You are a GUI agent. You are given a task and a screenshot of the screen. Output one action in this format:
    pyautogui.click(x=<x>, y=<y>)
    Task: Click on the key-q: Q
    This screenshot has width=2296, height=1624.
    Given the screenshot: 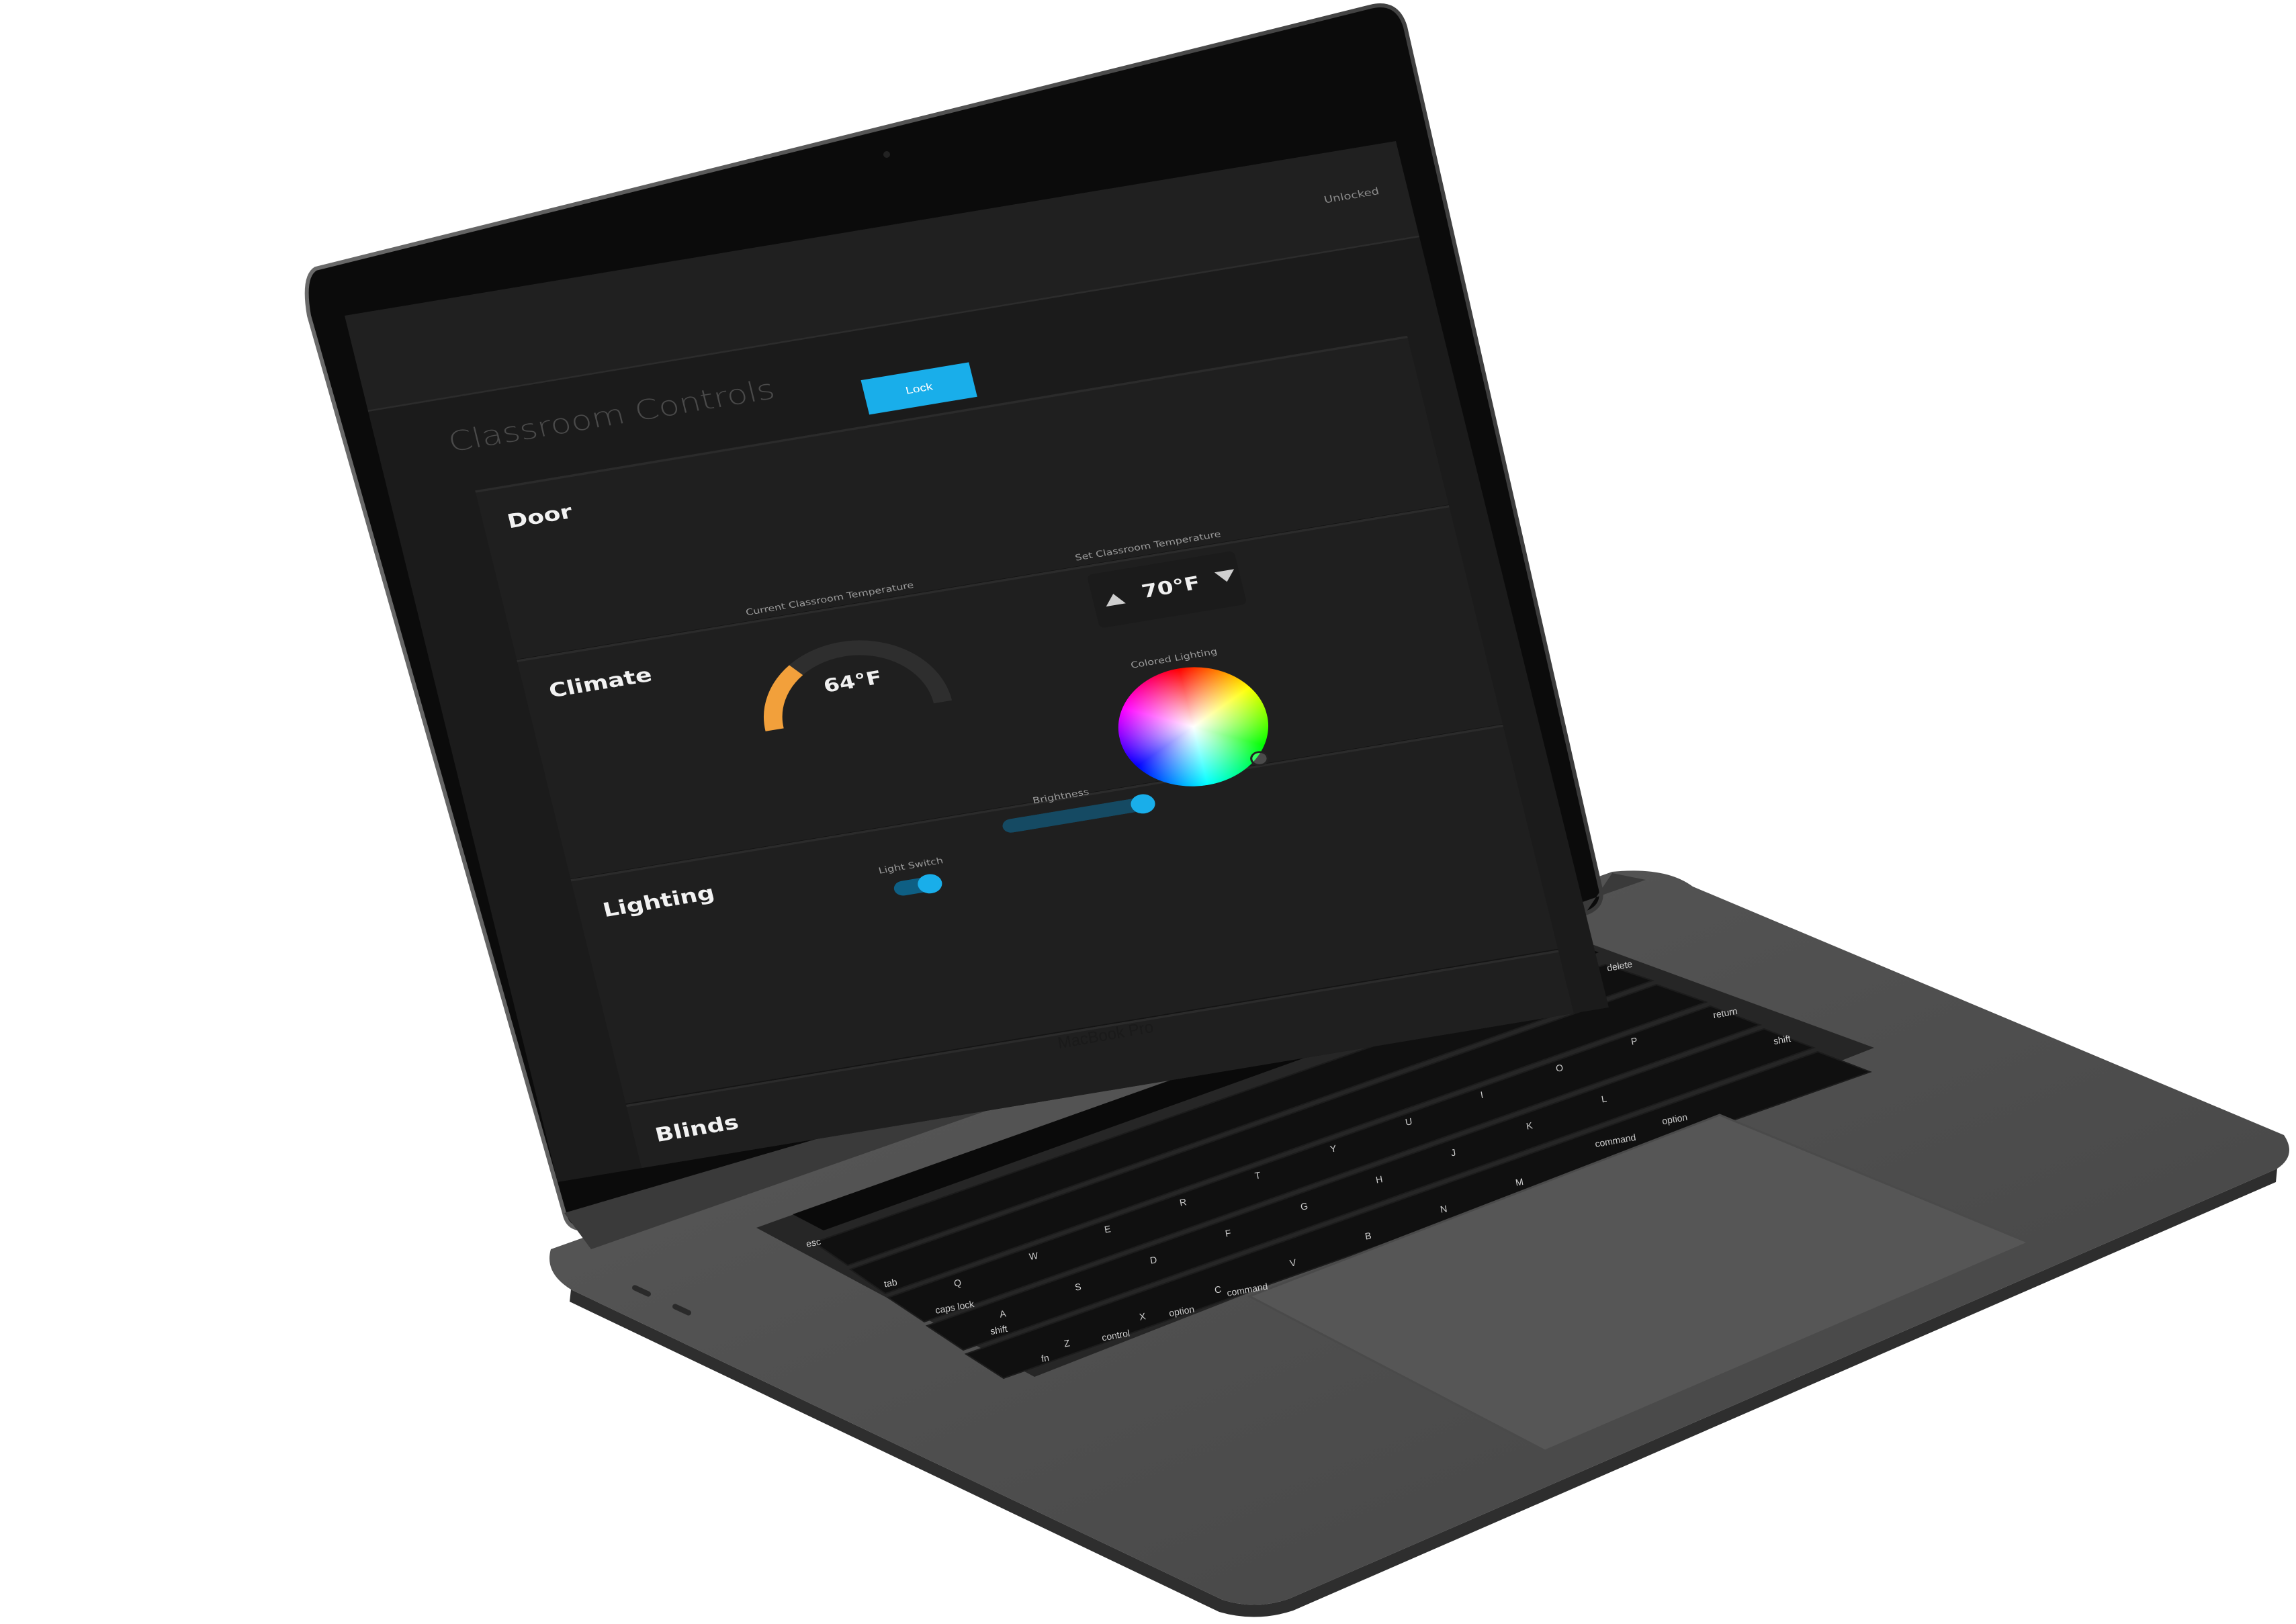 What is the action you would take?
    pyautogui.click(x=958, y=1283)
    